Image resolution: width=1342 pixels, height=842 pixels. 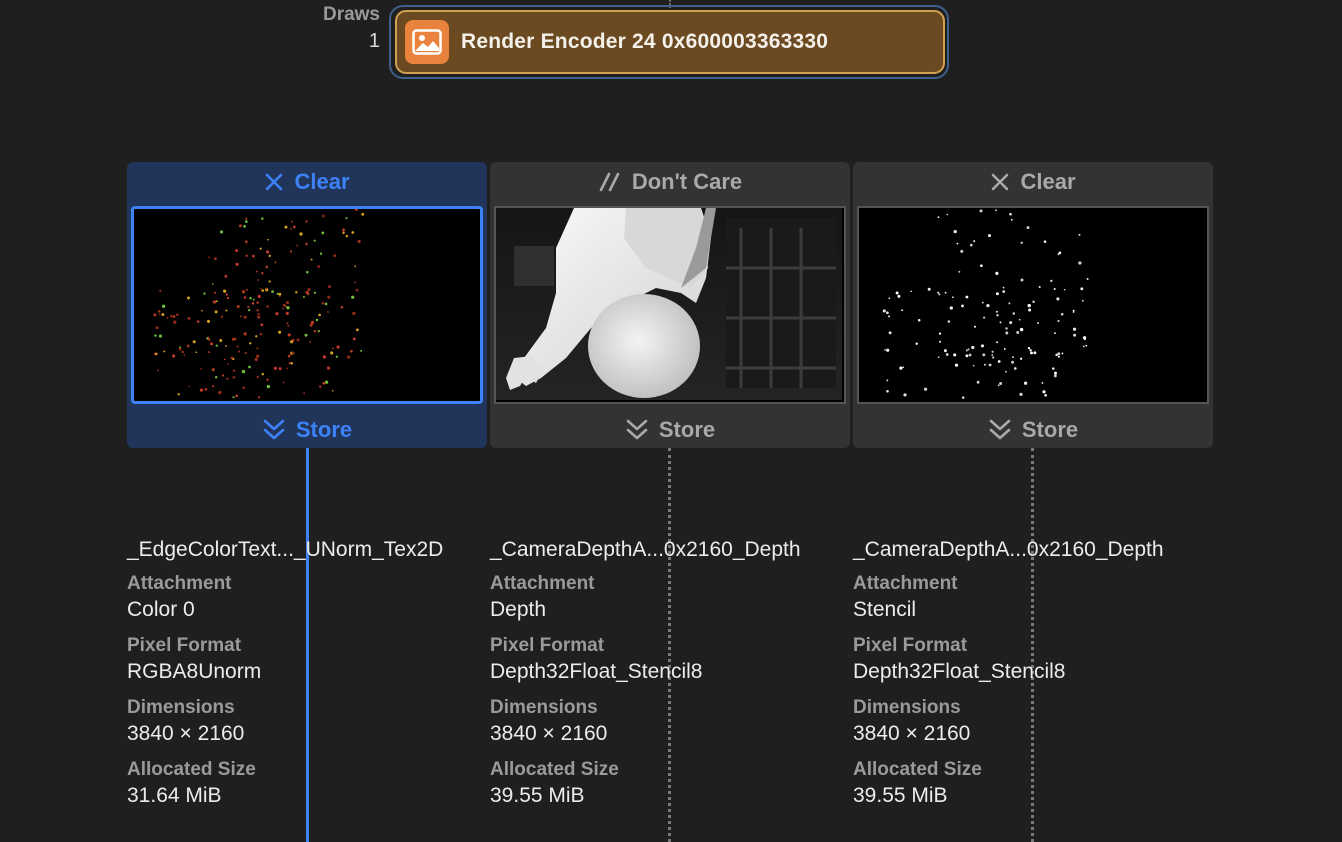 I want to click on store-action: Store, so click(x=1033, y=430).